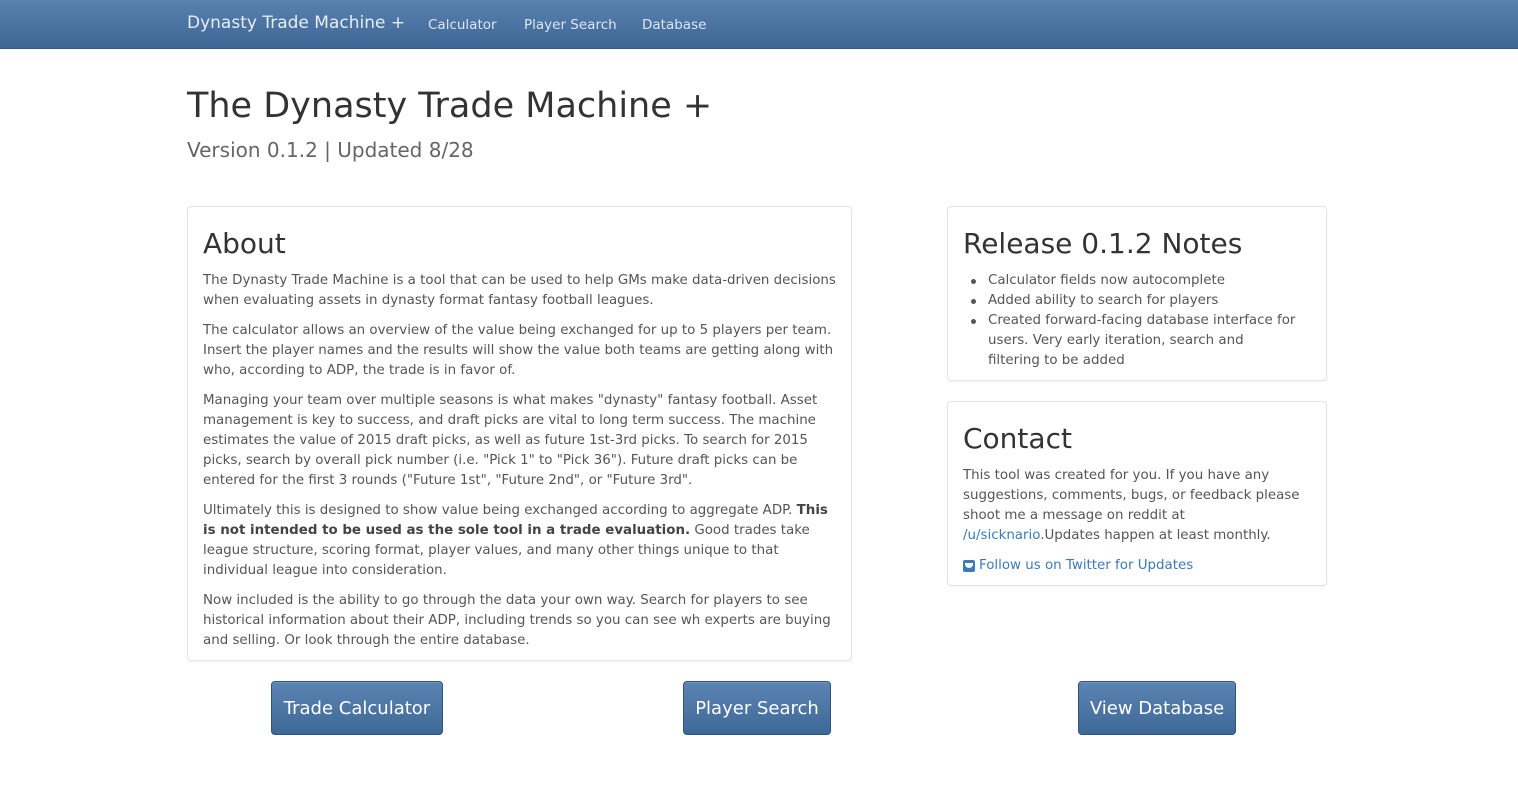  I want to click on nav-link-calculator: Calculator, so click(462, 25).